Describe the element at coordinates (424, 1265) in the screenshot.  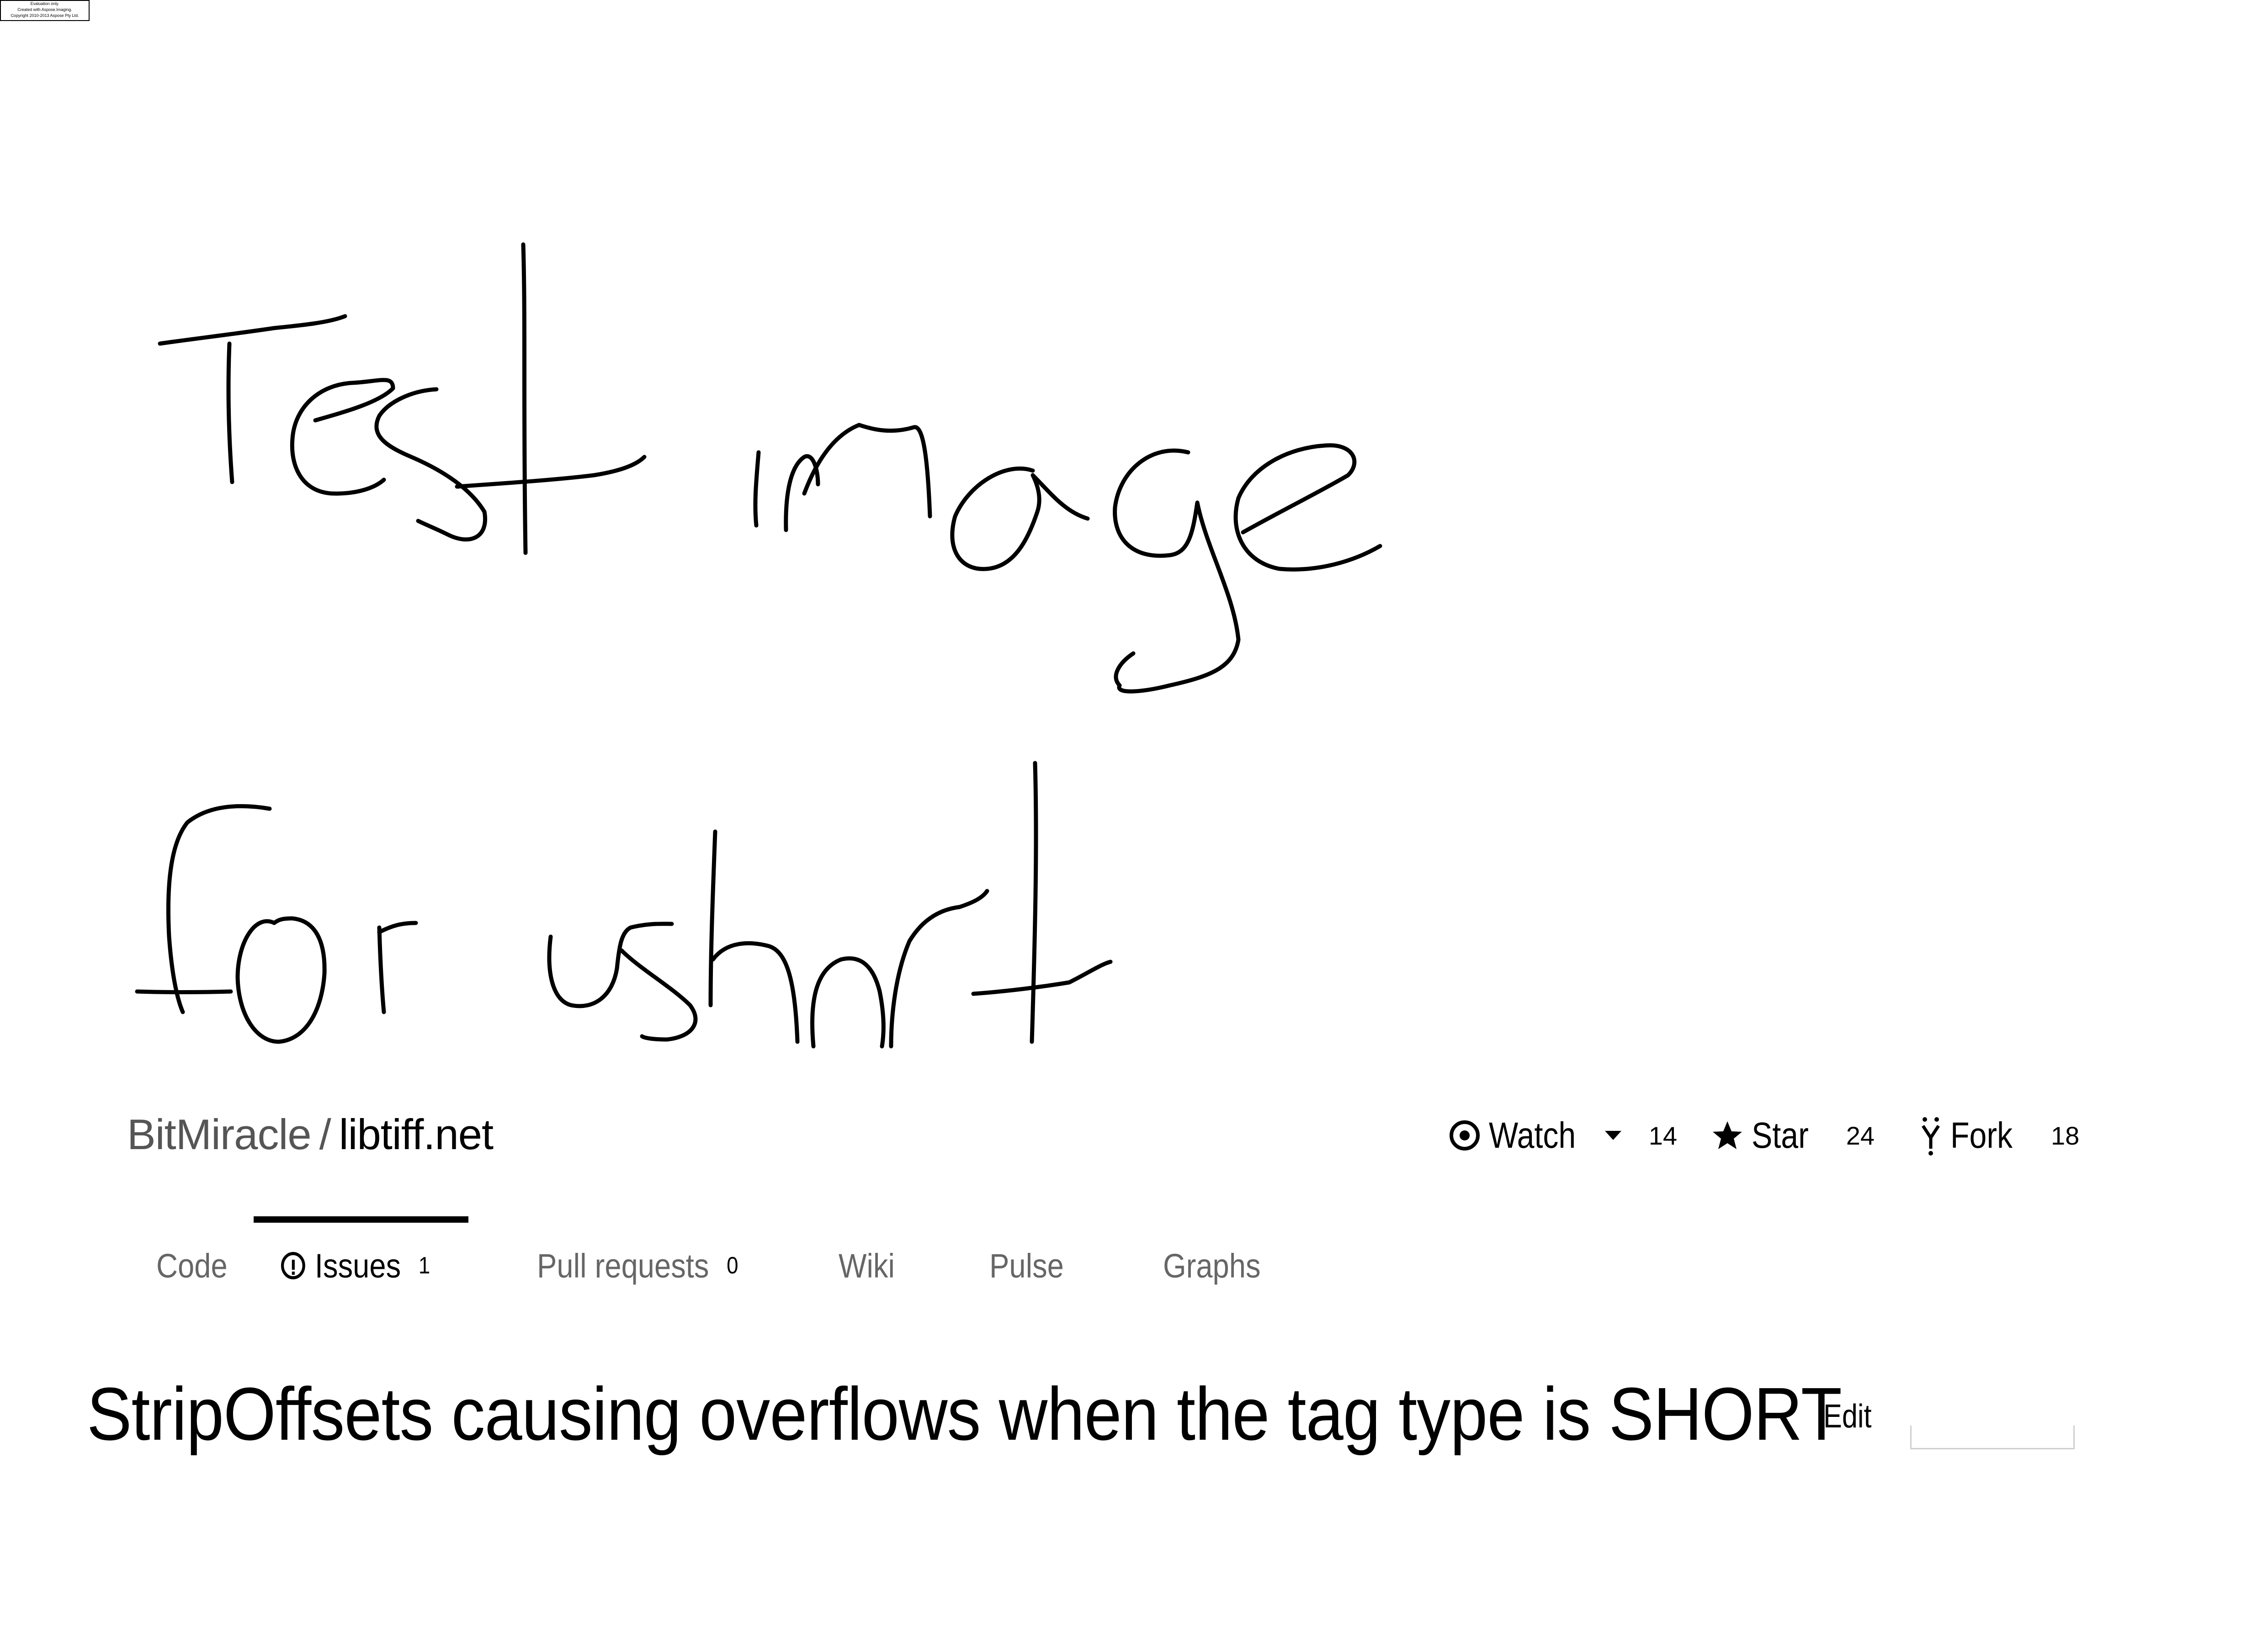
I see `issues-count: 1` at that location.